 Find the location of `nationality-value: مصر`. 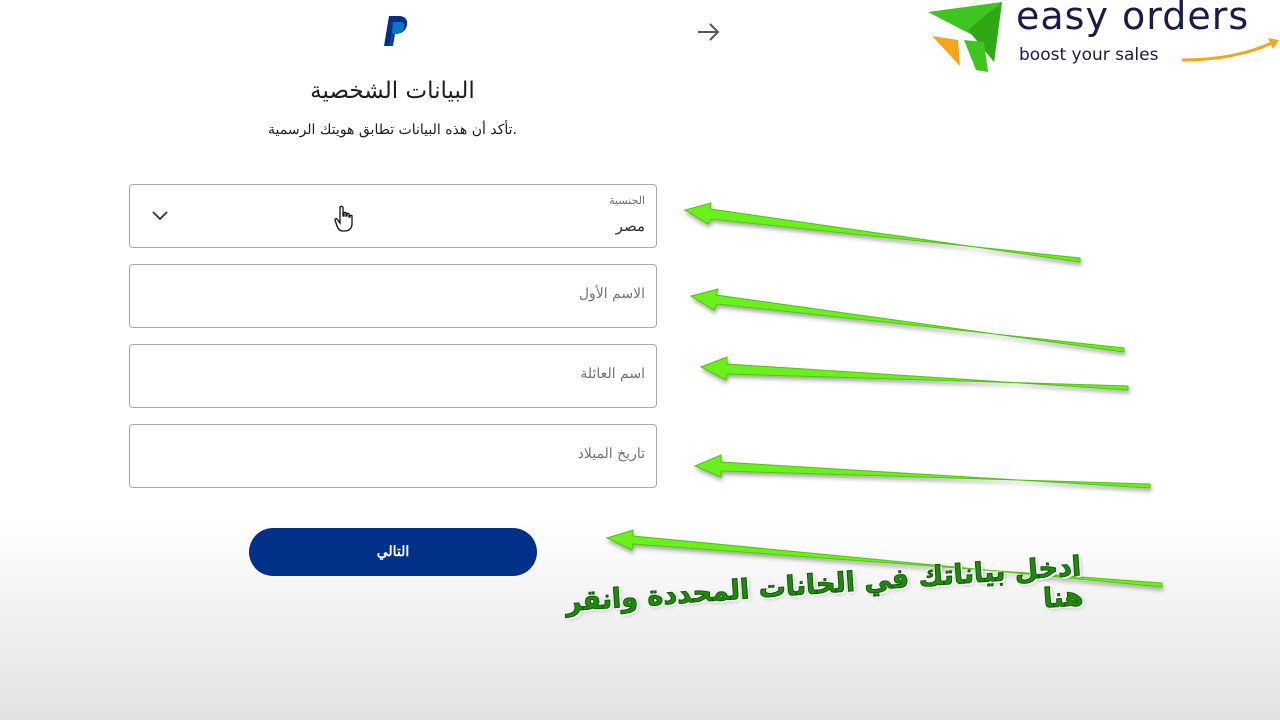

nationality-value: مصر is located at coordinates (630, 226).